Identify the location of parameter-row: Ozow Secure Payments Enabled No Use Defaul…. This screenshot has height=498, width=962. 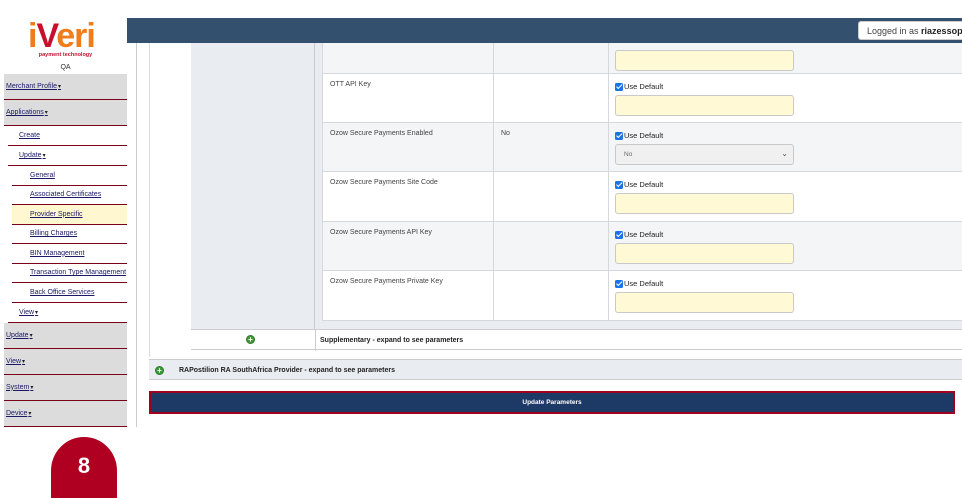
(642, 147).